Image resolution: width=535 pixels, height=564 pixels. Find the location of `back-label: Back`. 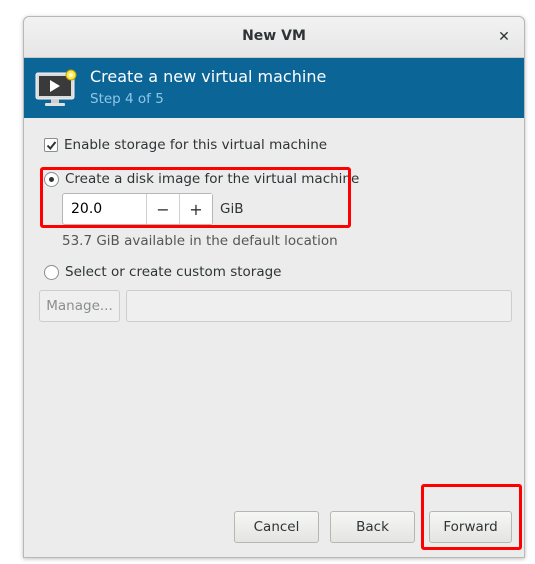

back-label: Back is located at coordinates (372, 527).